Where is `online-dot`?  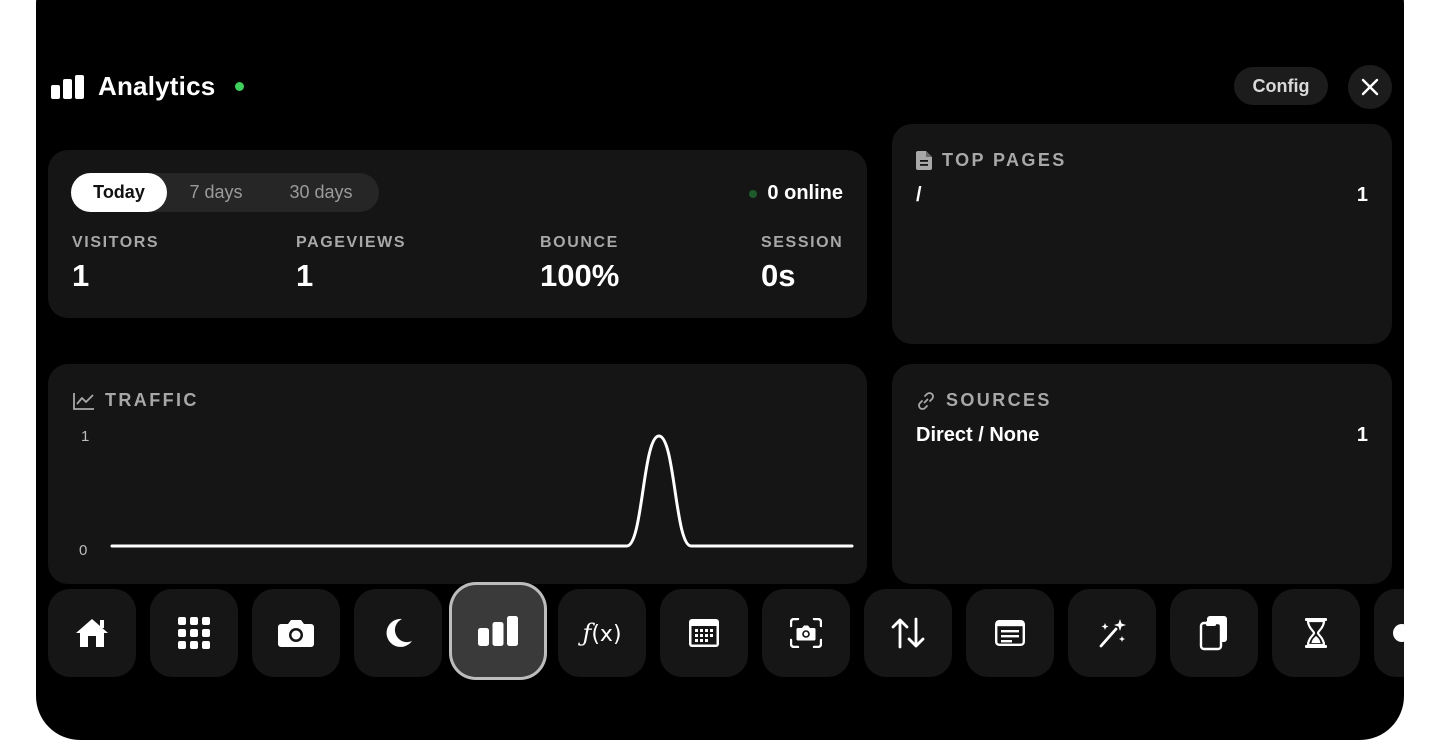 online-dot is located at coordinates (753, 193).